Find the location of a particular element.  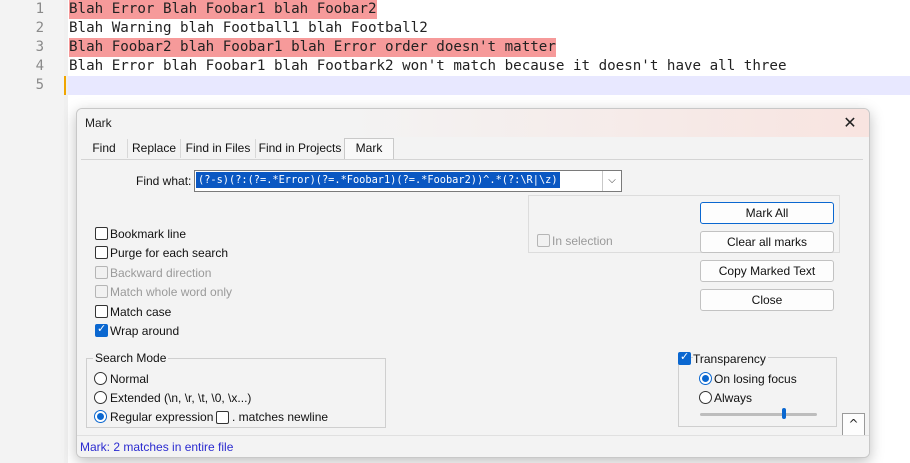

status-text: Mark: 2 matches in entire file is located at coordinates (157, 447).